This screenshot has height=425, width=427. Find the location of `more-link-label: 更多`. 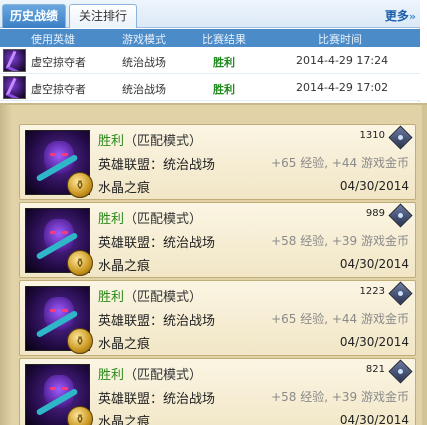

more-link-label: 更多 is located at coordinates (396, 16).